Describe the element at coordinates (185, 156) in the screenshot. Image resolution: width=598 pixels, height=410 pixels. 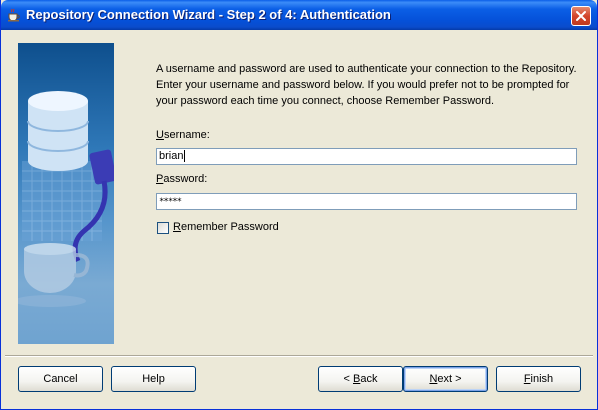
I see `text-cursor` at that location.